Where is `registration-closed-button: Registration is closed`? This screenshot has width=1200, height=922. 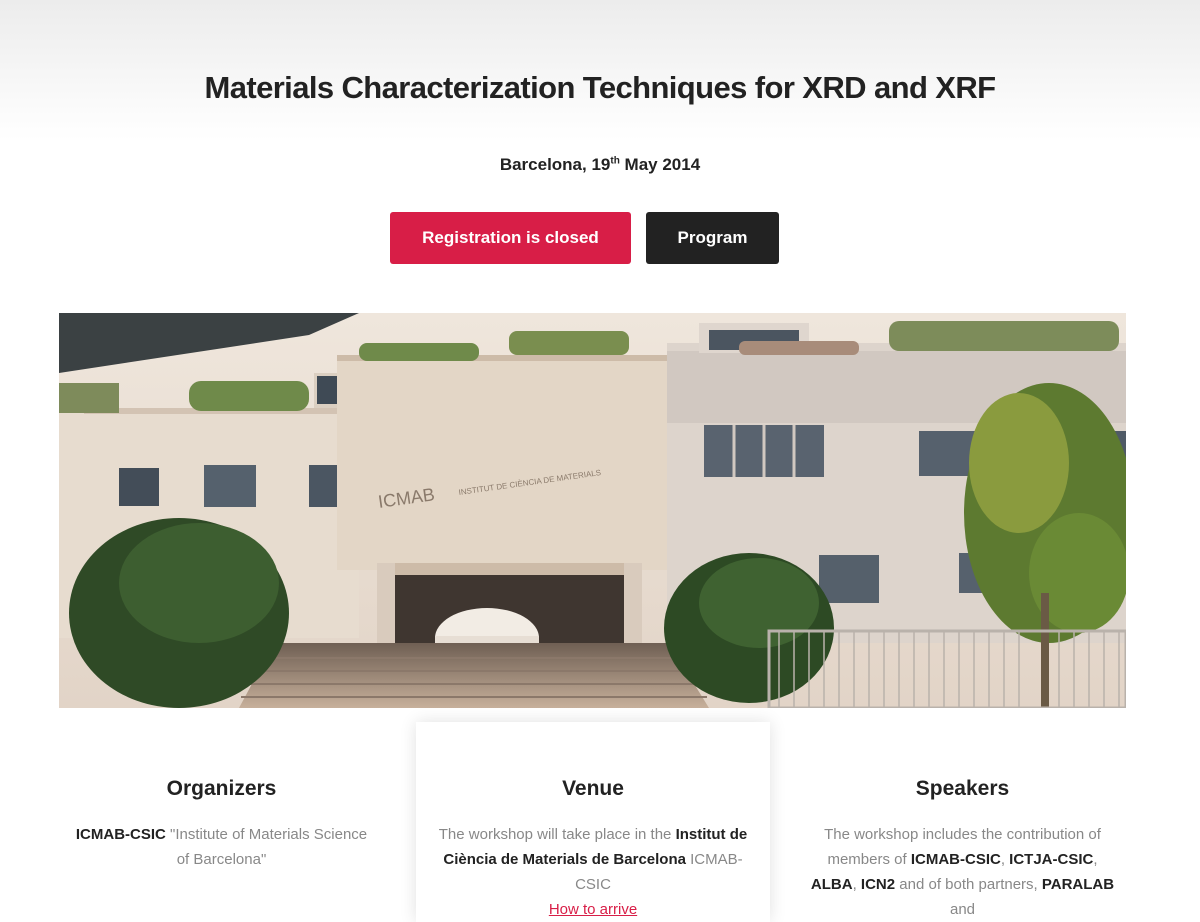 registration-closed-button: Registration is closed is located at coordinates (510, 238).